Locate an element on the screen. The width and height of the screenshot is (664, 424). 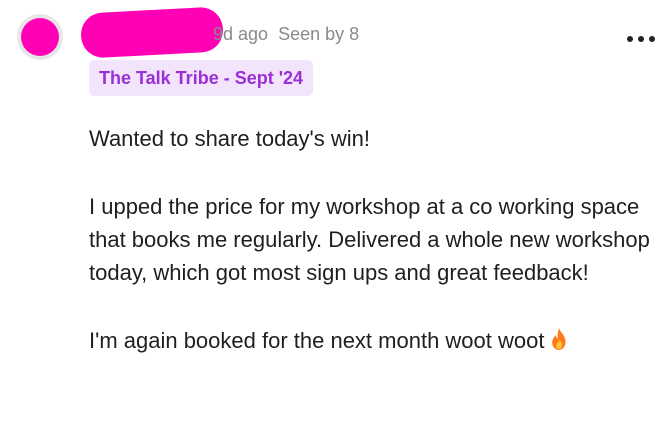
post-meta: 9d ago Seen by 8 is located at coordinates (286, 34).